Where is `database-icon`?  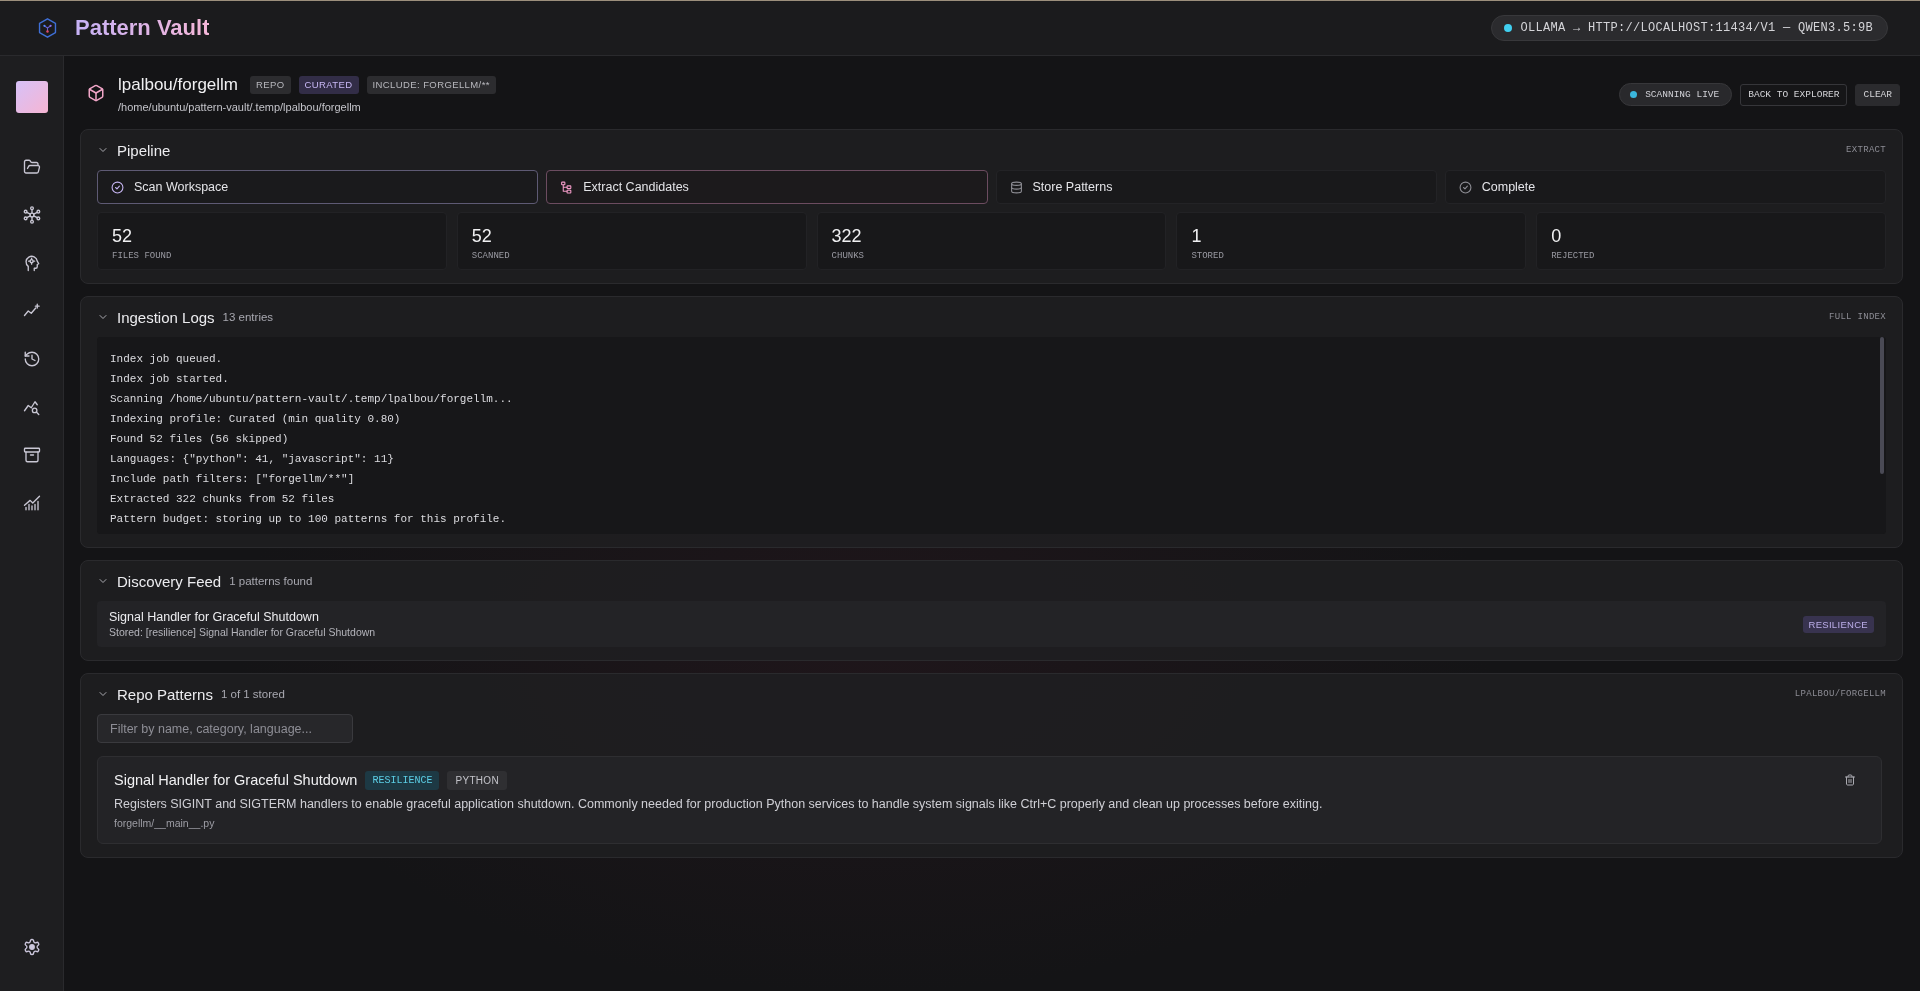
database-icon is located at coordinates (1016, 187).